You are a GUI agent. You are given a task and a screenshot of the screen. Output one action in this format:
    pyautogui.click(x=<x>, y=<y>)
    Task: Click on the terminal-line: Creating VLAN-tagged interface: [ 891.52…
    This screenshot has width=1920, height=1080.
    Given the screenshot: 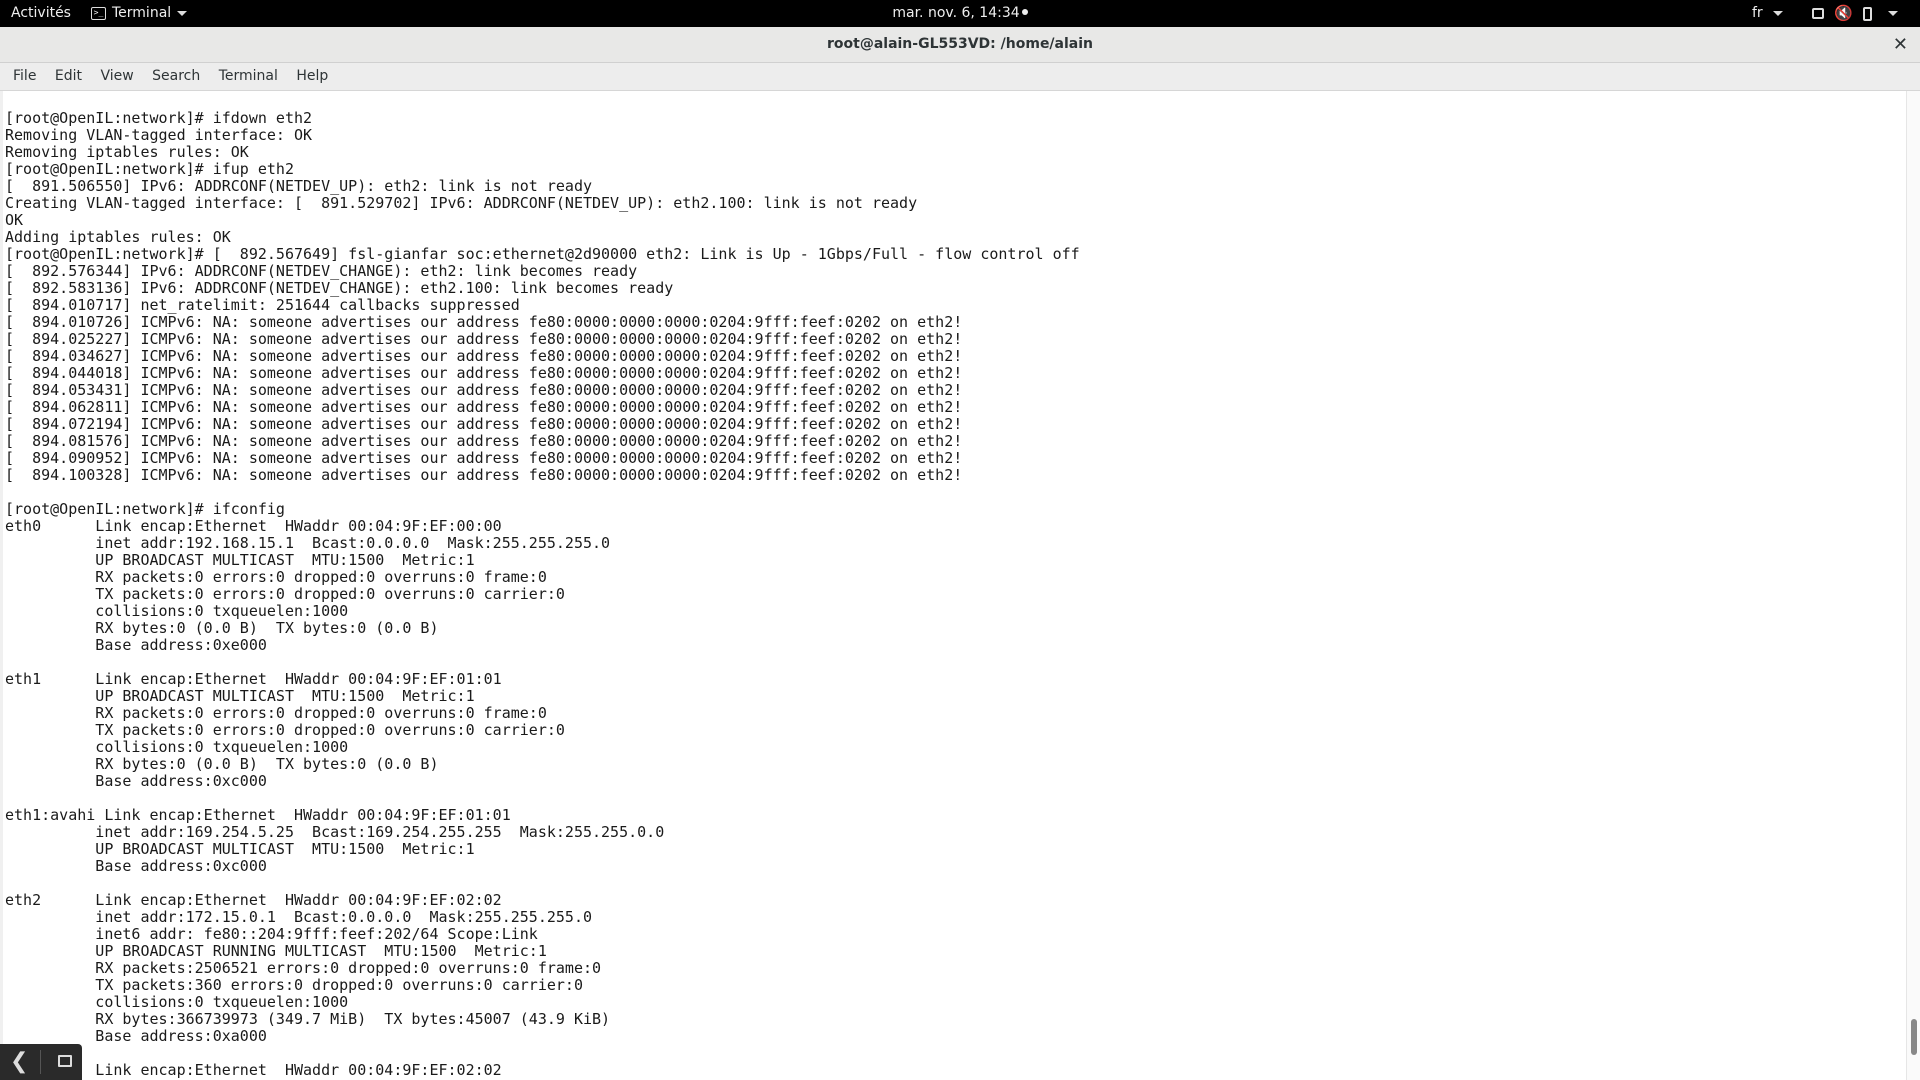 What is the action you would take?
    pyautogui.click(x=461, y=203)
    